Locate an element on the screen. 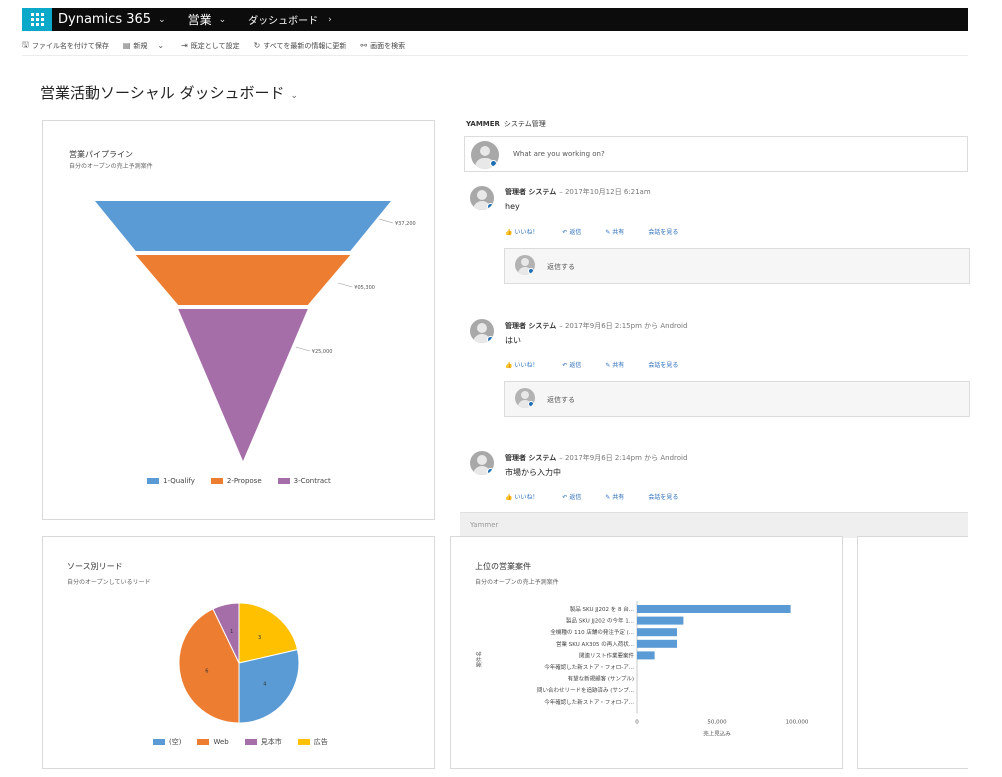 Image resolution: width=1002 pixels, height=777 pixels. waffle-icon is located at coordinates (37, 19).